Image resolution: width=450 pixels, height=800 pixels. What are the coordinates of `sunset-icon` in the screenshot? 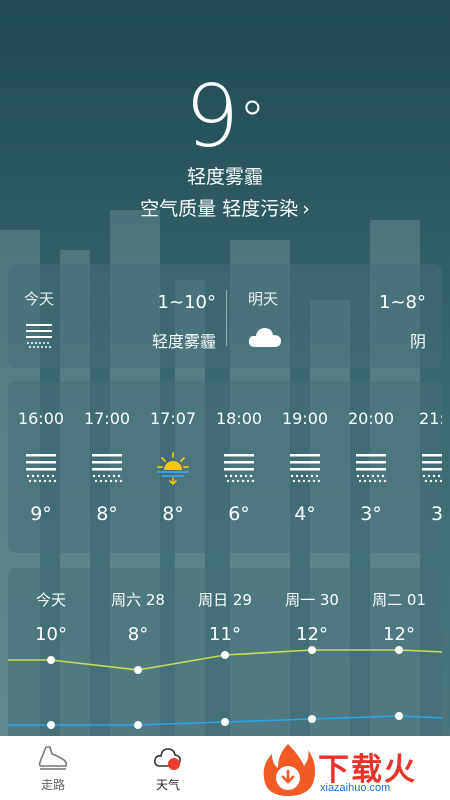 It's located at (173, 469).